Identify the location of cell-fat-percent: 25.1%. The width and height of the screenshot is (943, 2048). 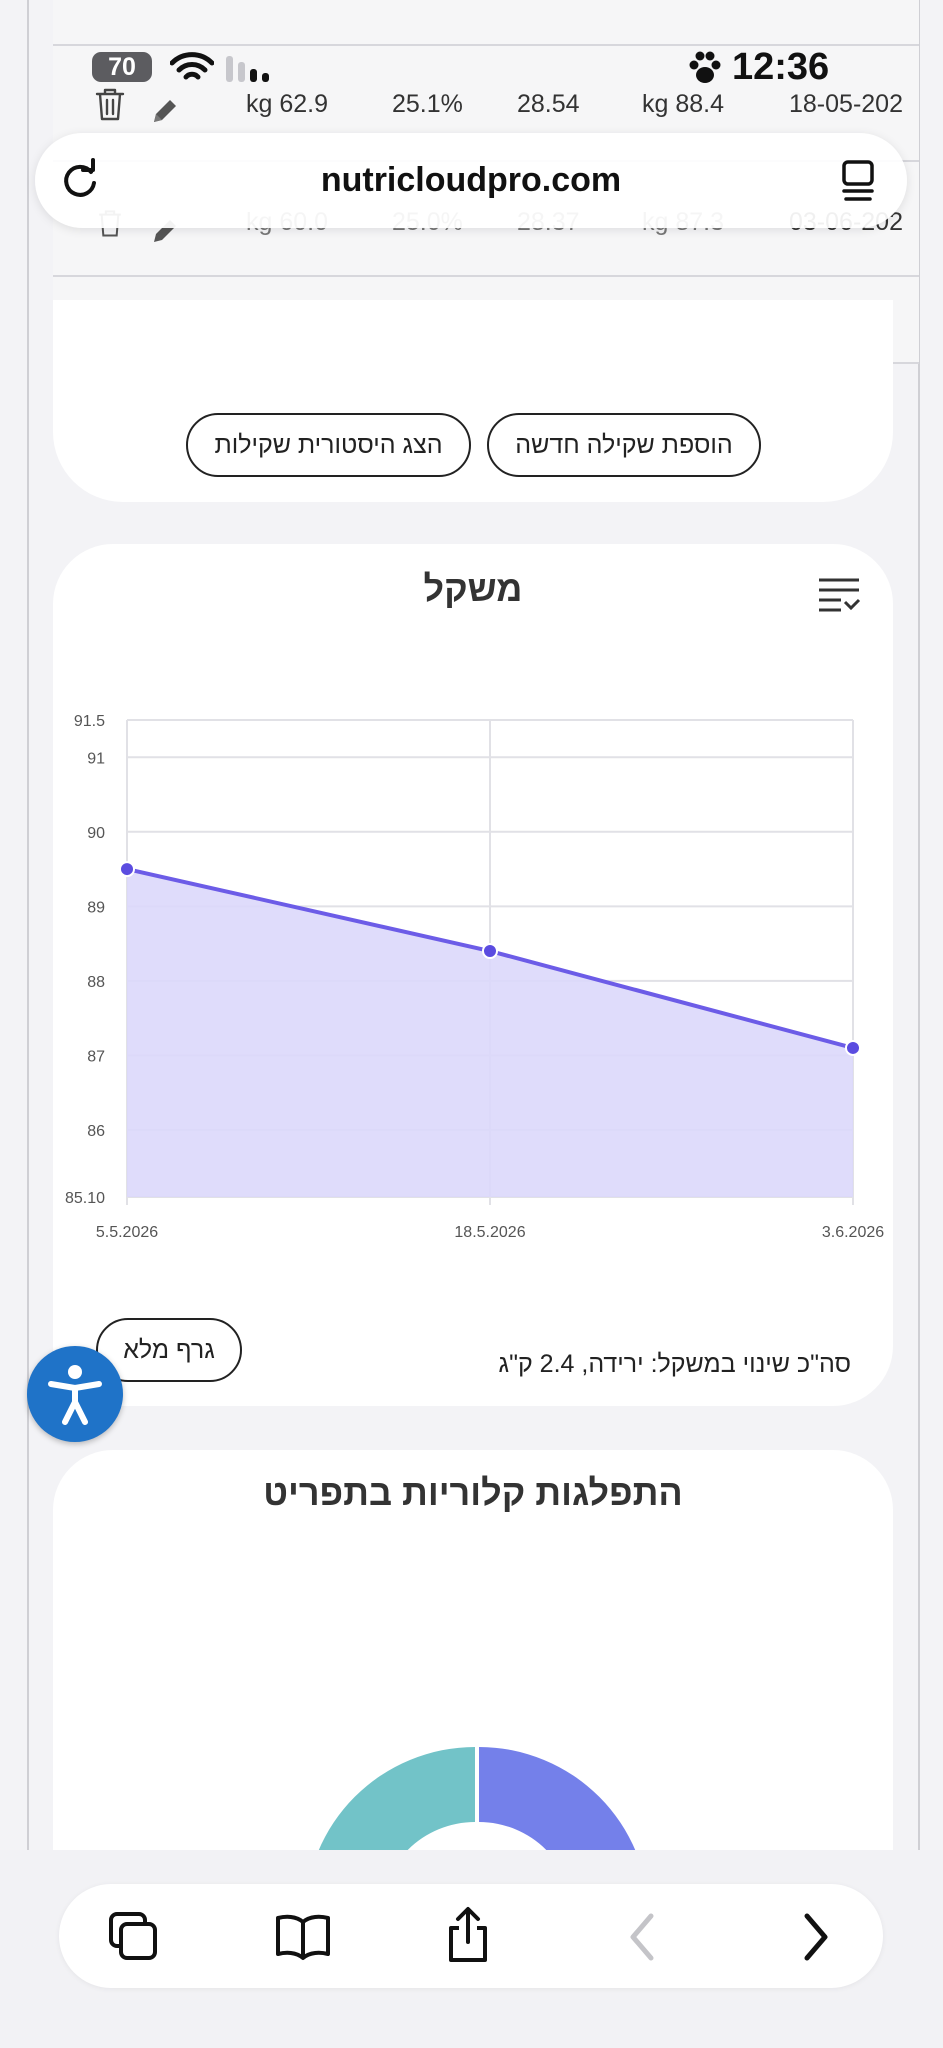
(427, 104).